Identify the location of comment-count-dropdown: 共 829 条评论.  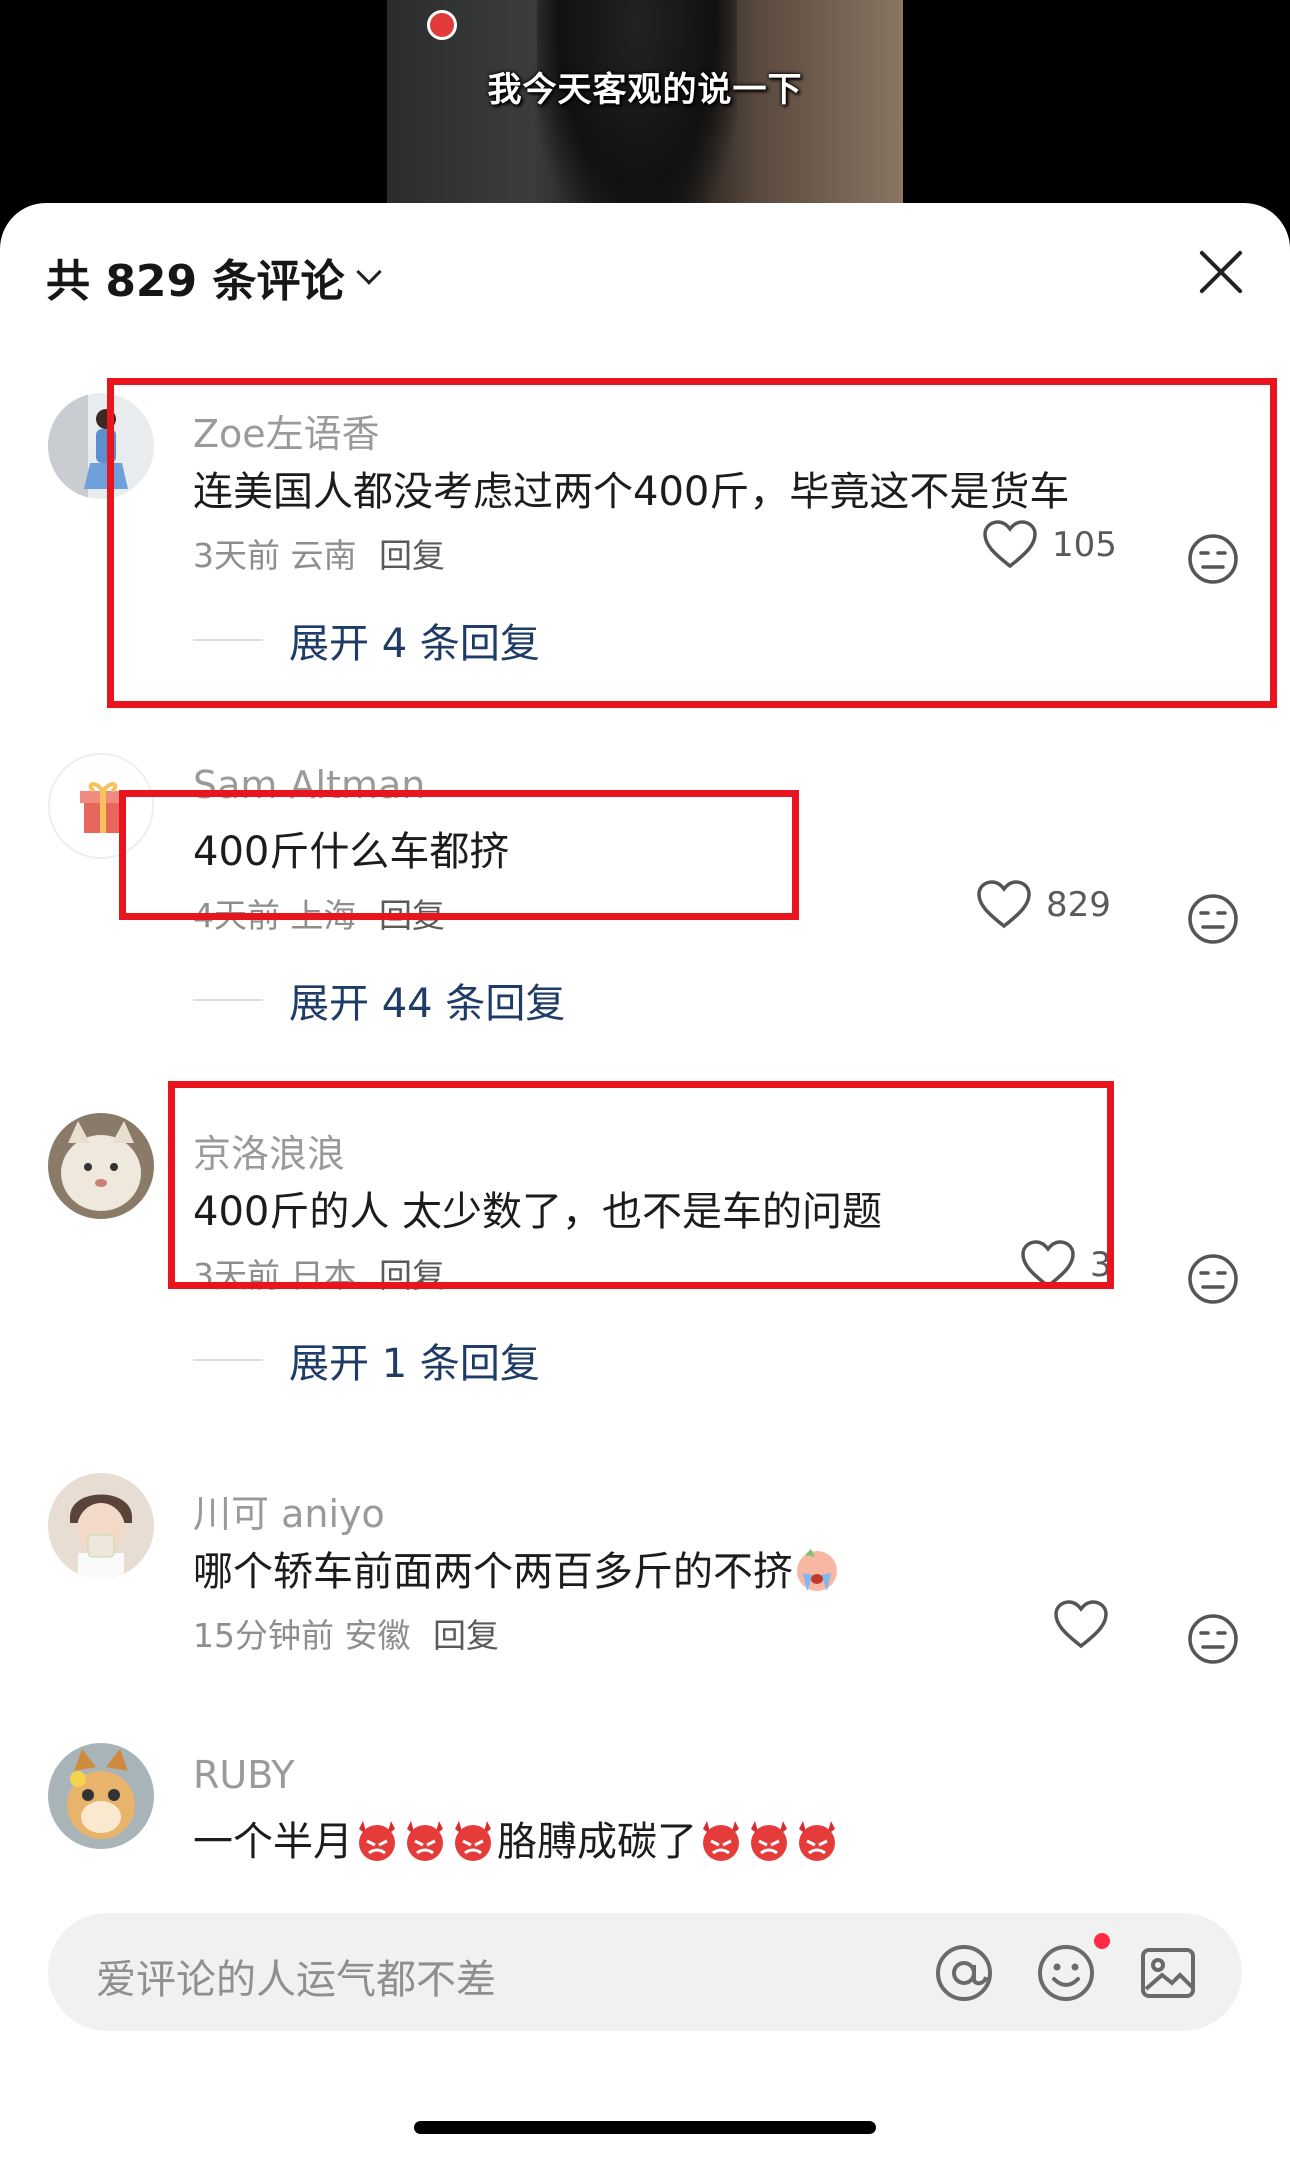
(214, 277).